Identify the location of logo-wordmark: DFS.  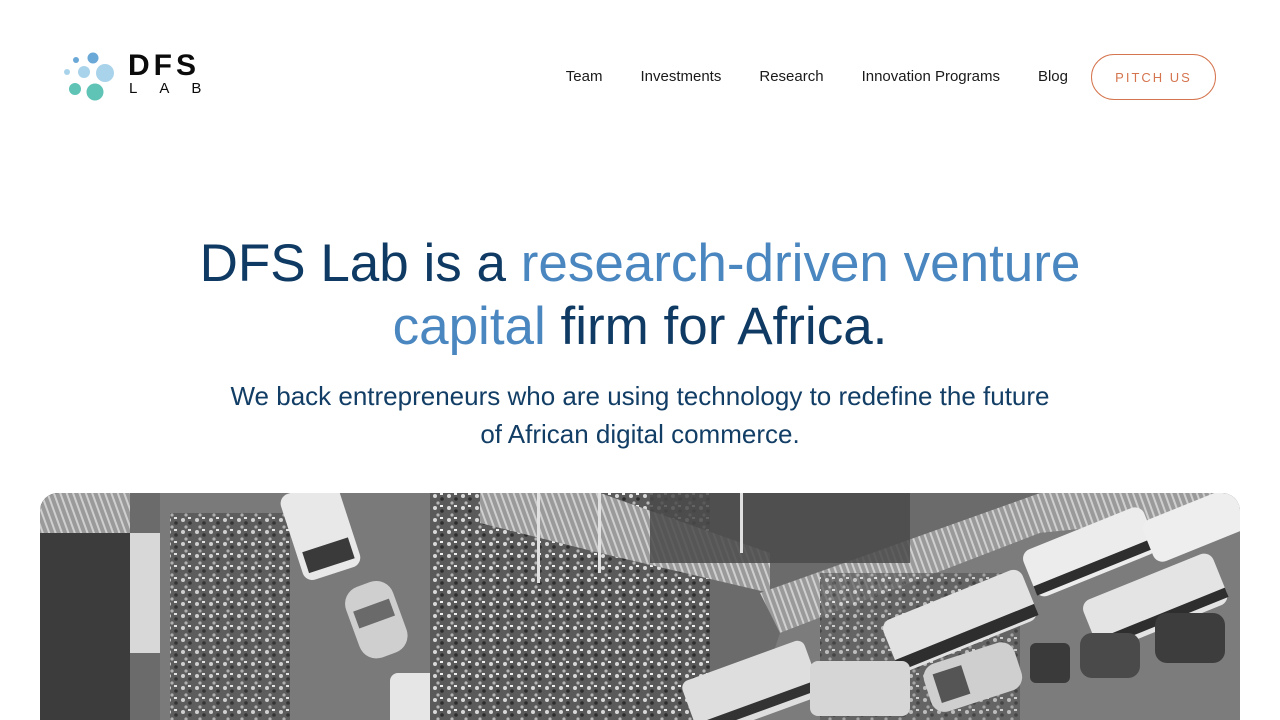
(164, 65).